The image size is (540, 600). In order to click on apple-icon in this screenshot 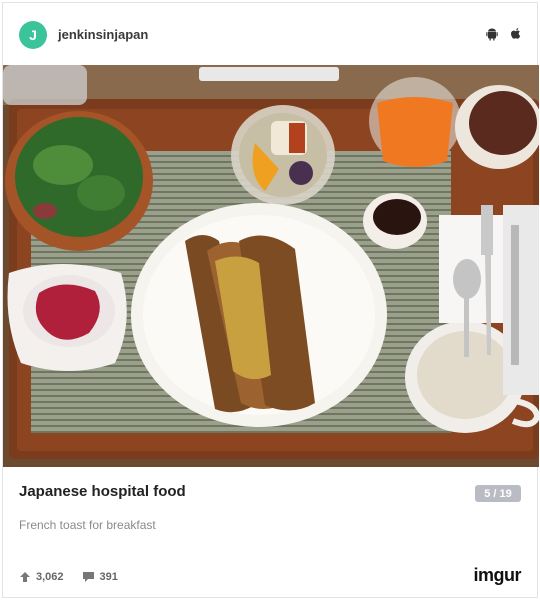, I will do `click(516, 34)`.